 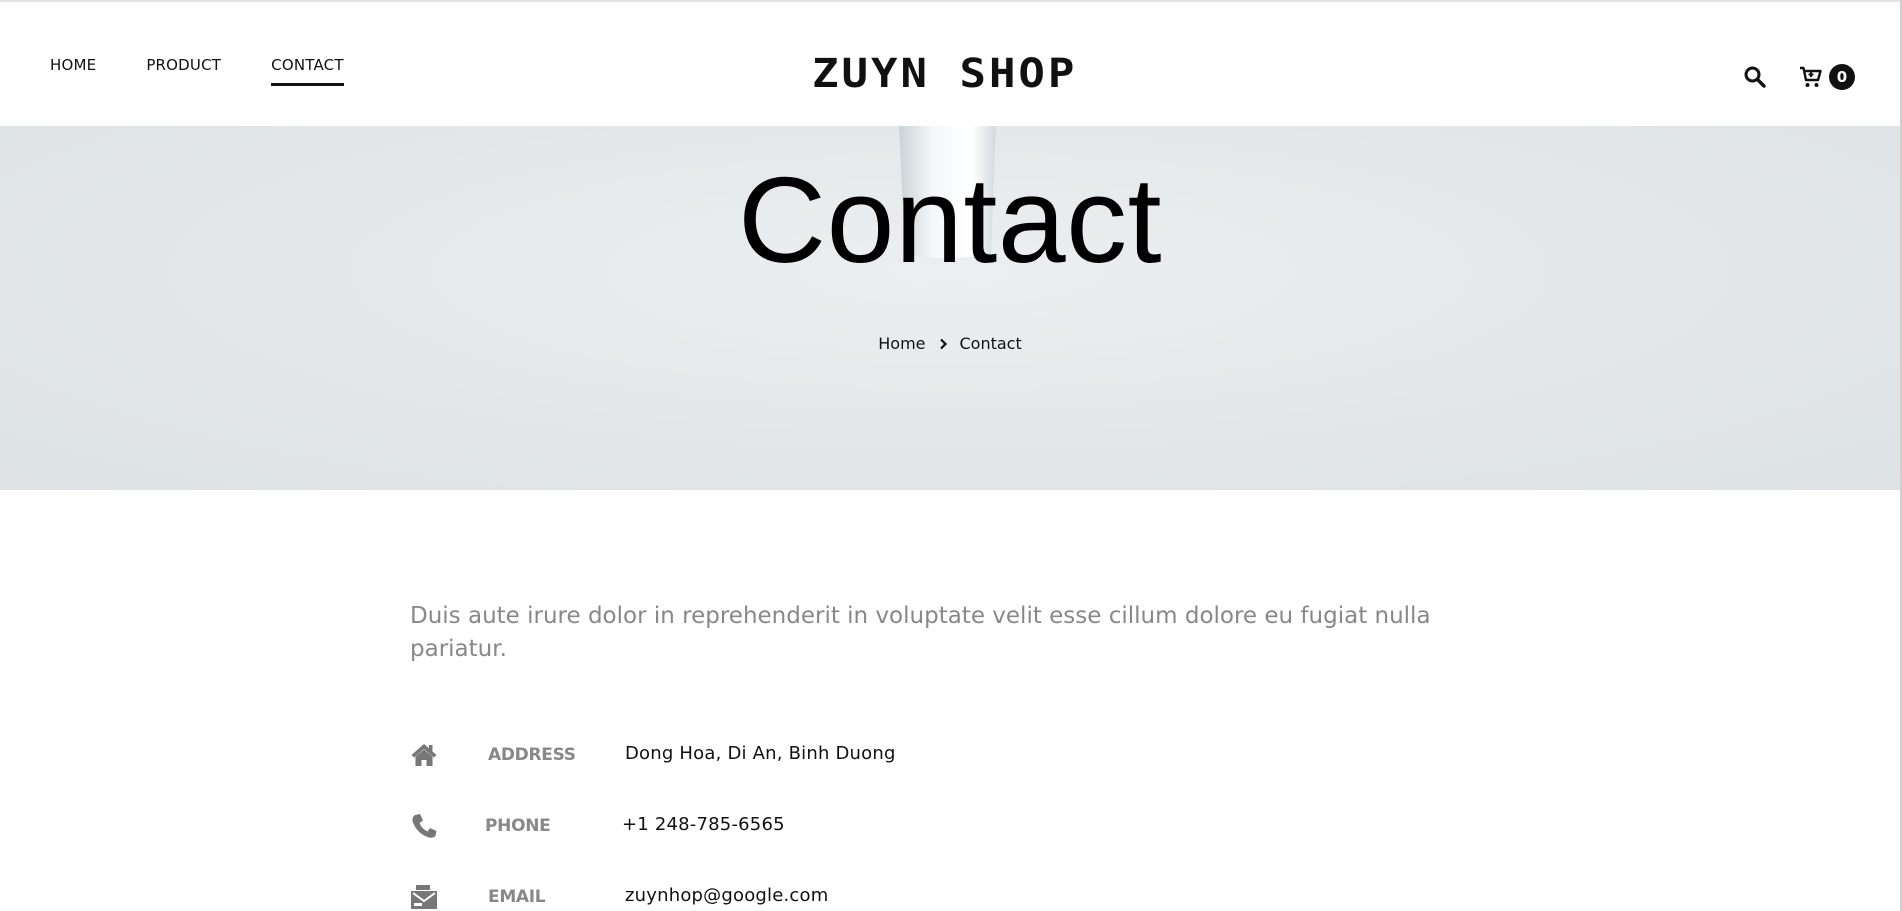 I want to click on phone-icon, so click(x=424, y=826).